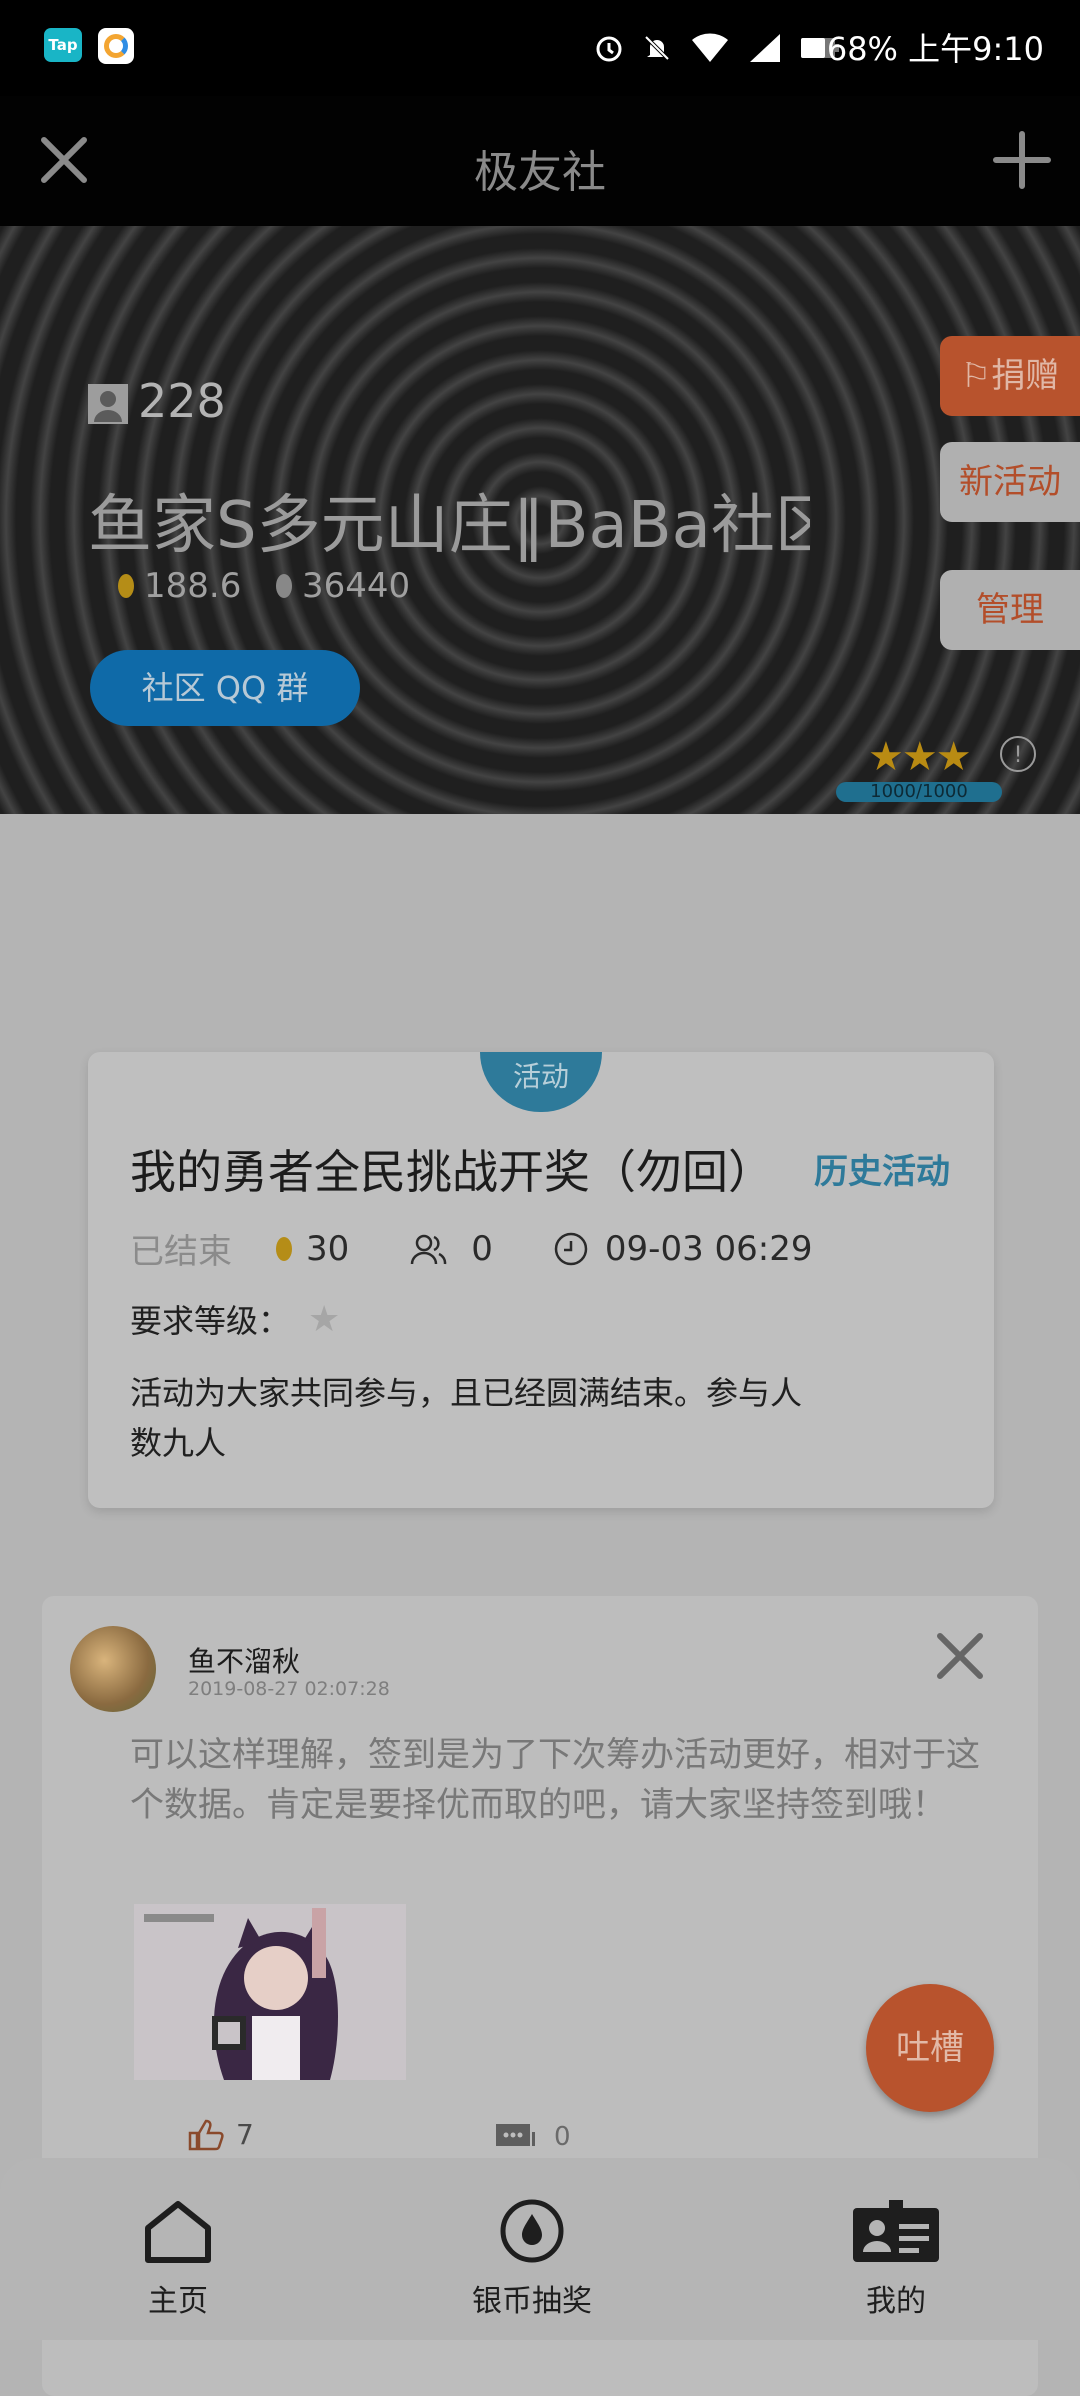 The image size is (1080, 2396). I want to click on like-button: 7, so click(221, 2134).